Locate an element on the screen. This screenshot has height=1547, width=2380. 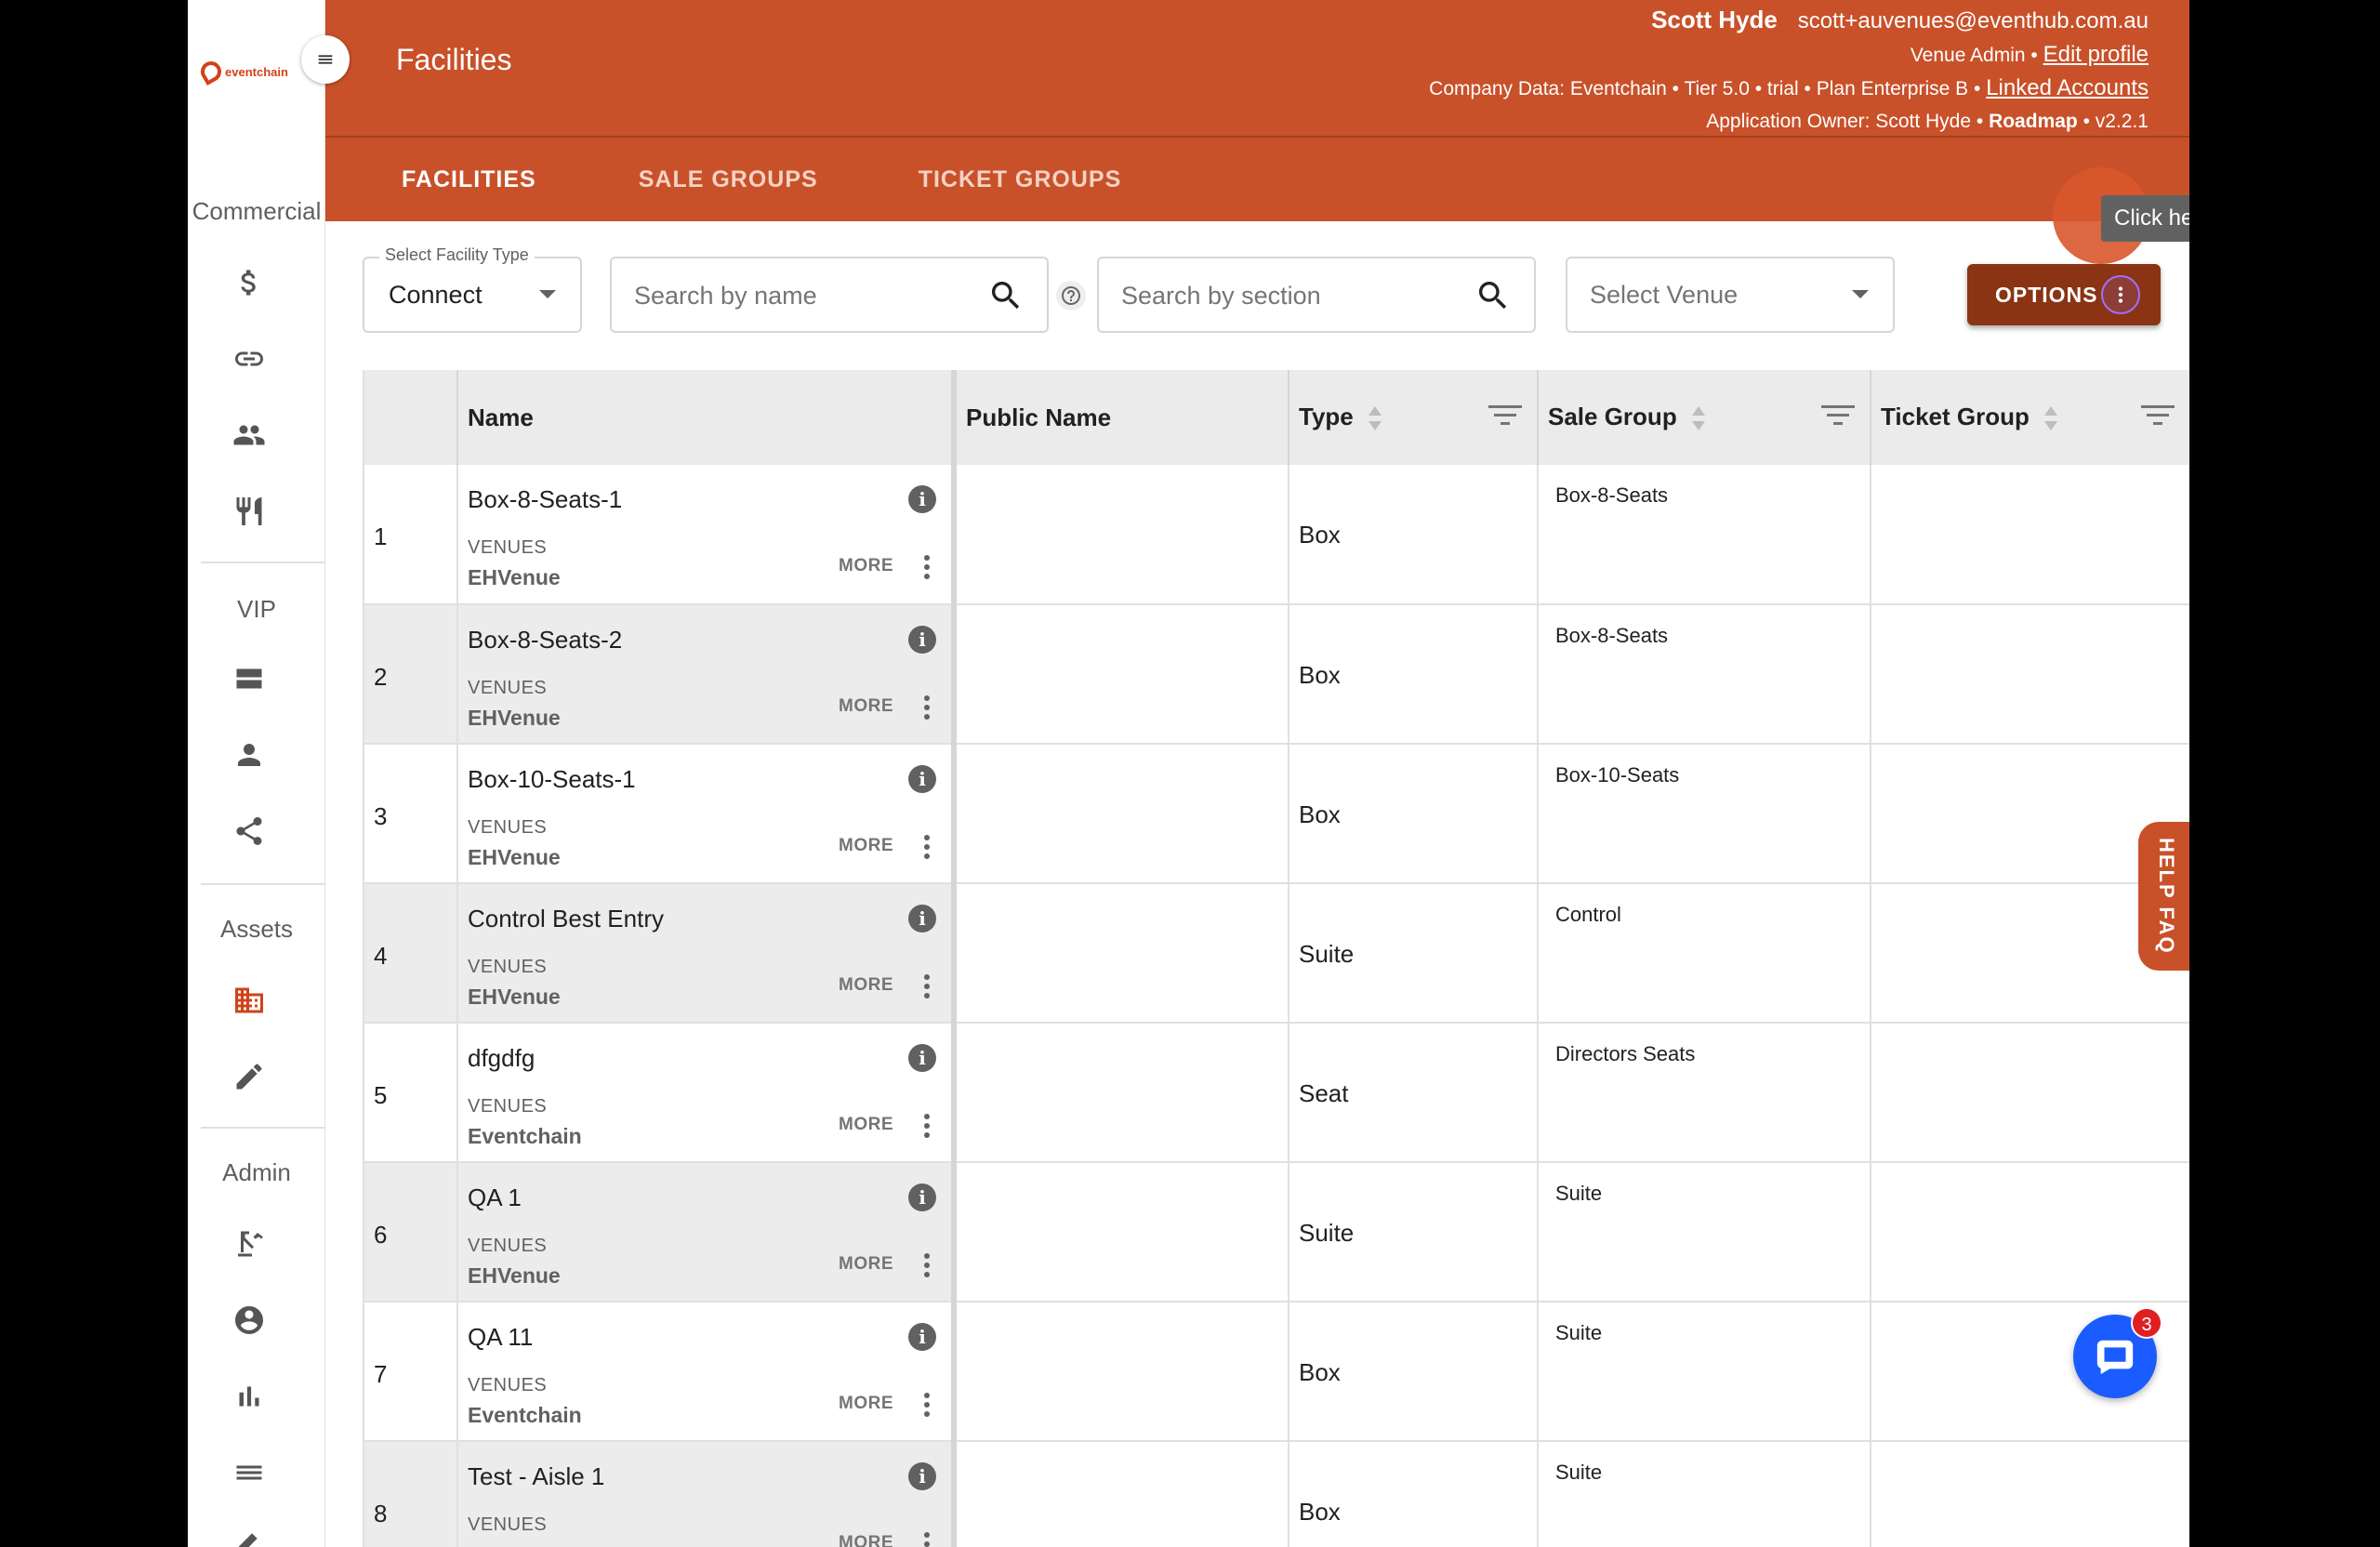
column-header-type: Type is located at coordinates (1414, 417).